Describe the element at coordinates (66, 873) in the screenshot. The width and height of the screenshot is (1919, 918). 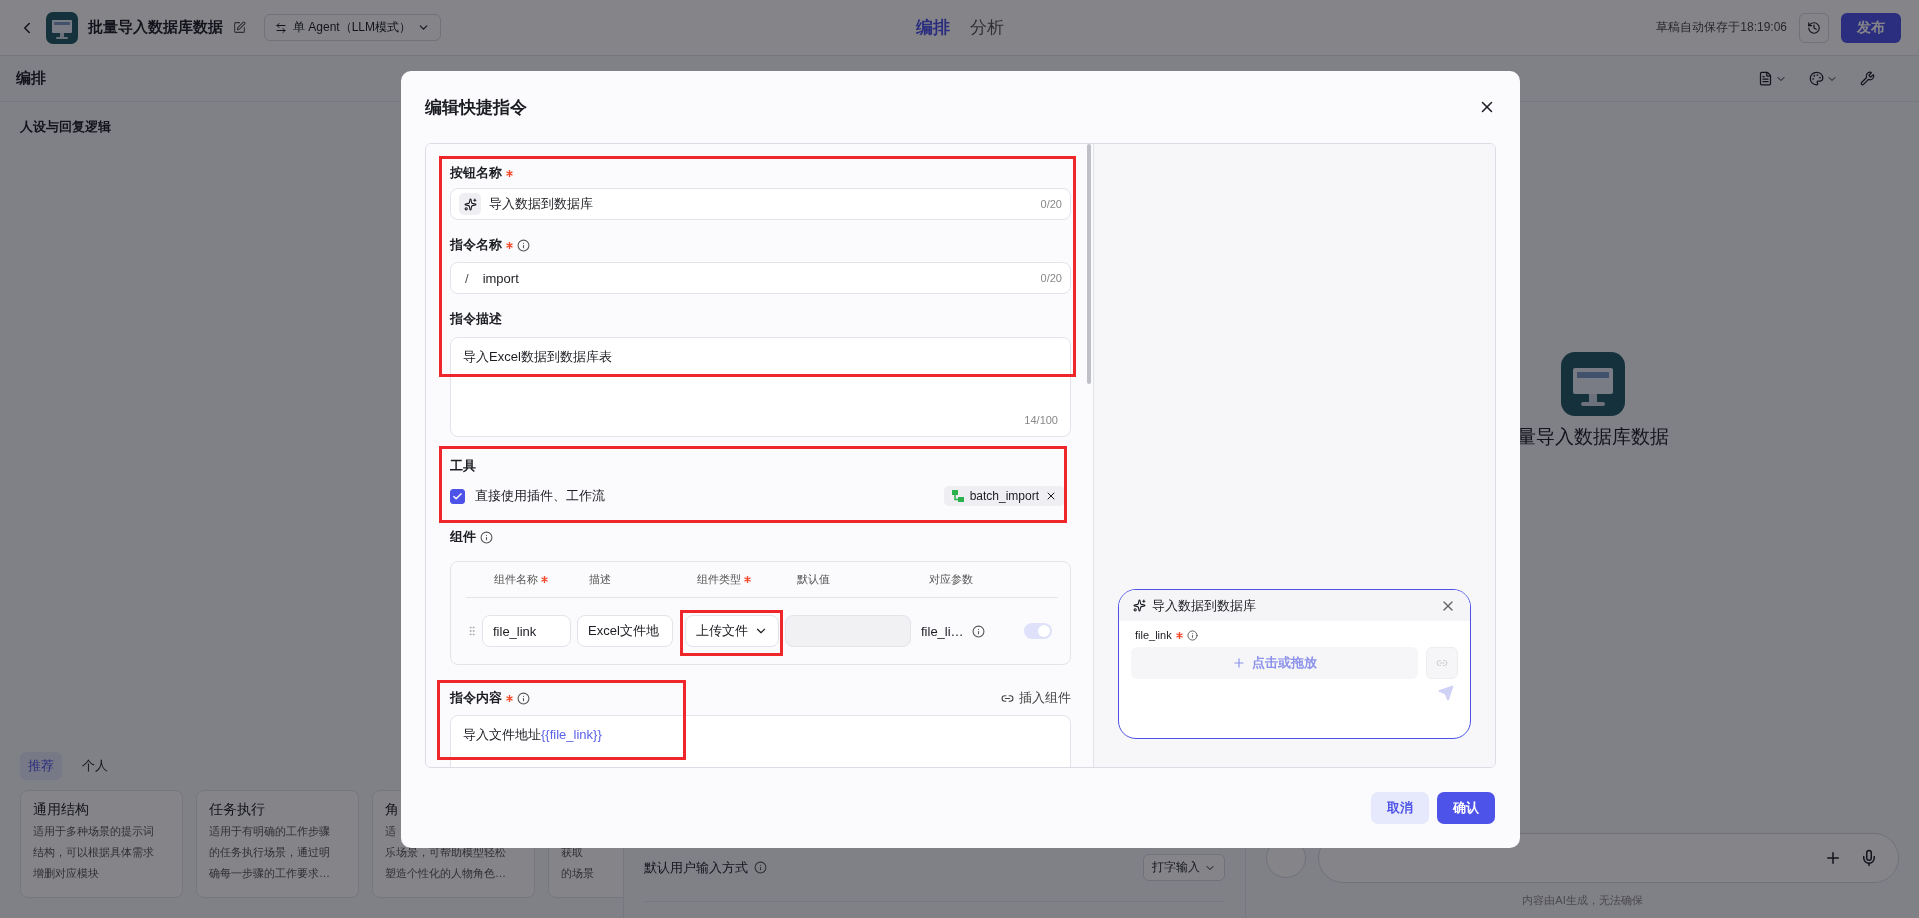
I see `card-text: 增删对应模块` at that location.